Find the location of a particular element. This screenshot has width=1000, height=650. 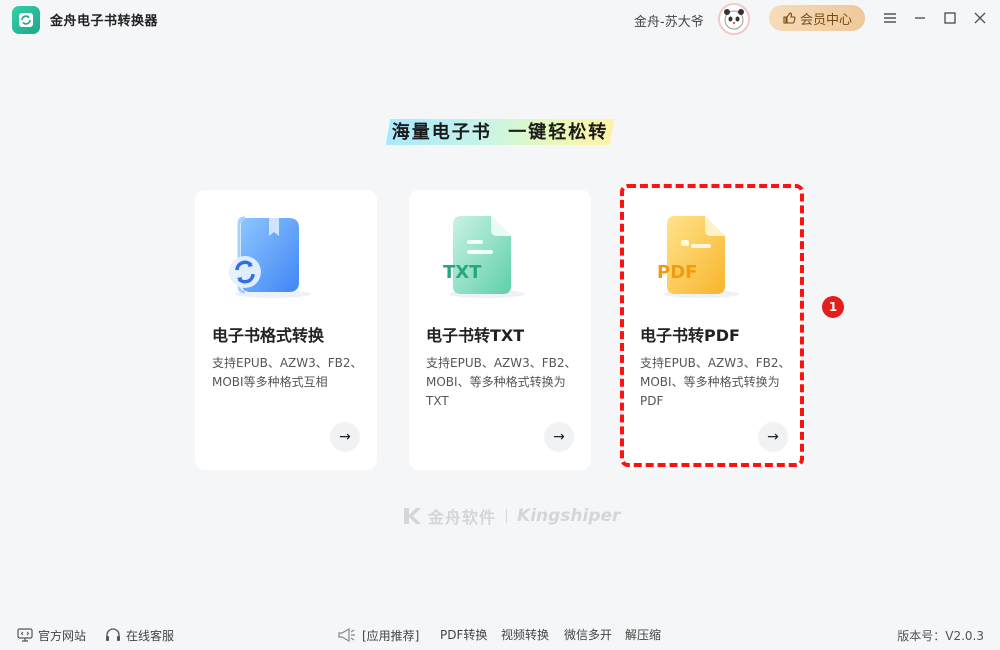

online-support-link: 在线客服 is located at coordinates (139, 635).